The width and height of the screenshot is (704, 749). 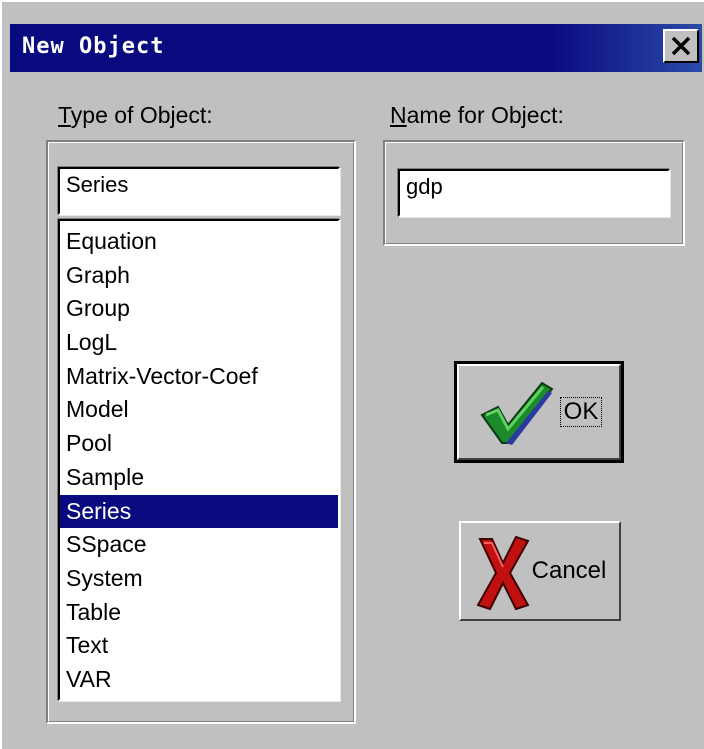 What do you see at coordinates (356, 48) in the screenshot?
I see `title-bar: New Object` at bounding box center [356, 48].